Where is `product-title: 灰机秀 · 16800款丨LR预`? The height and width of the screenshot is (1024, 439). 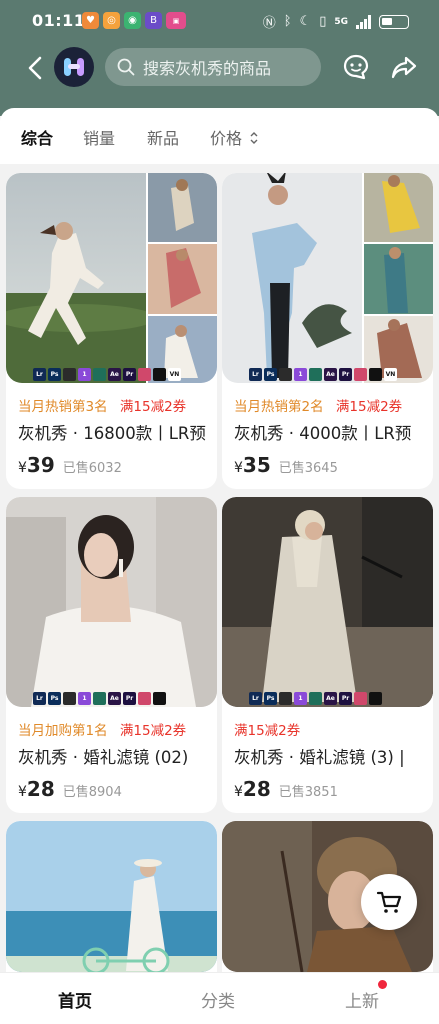 product-title: 灰机秀 · 16800款丨LR预 is located at coordinates (112, 433).